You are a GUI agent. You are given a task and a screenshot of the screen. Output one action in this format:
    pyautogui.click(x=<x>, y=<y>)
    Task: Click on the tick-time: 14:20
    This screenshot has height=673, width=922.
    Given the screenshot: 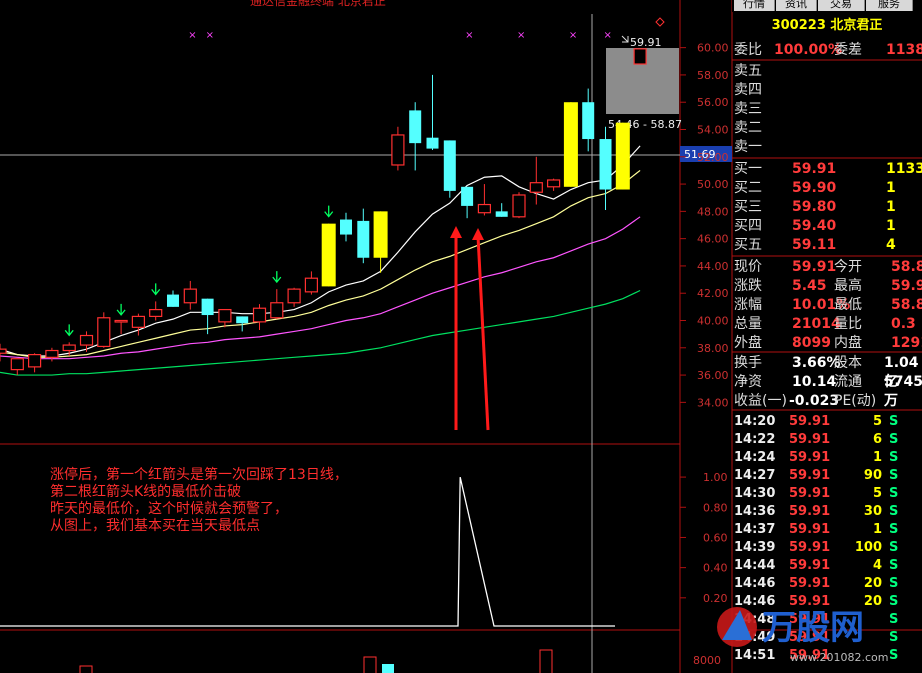 What is the action you would take?
    pyautogui.click(x=755, y=421)
    